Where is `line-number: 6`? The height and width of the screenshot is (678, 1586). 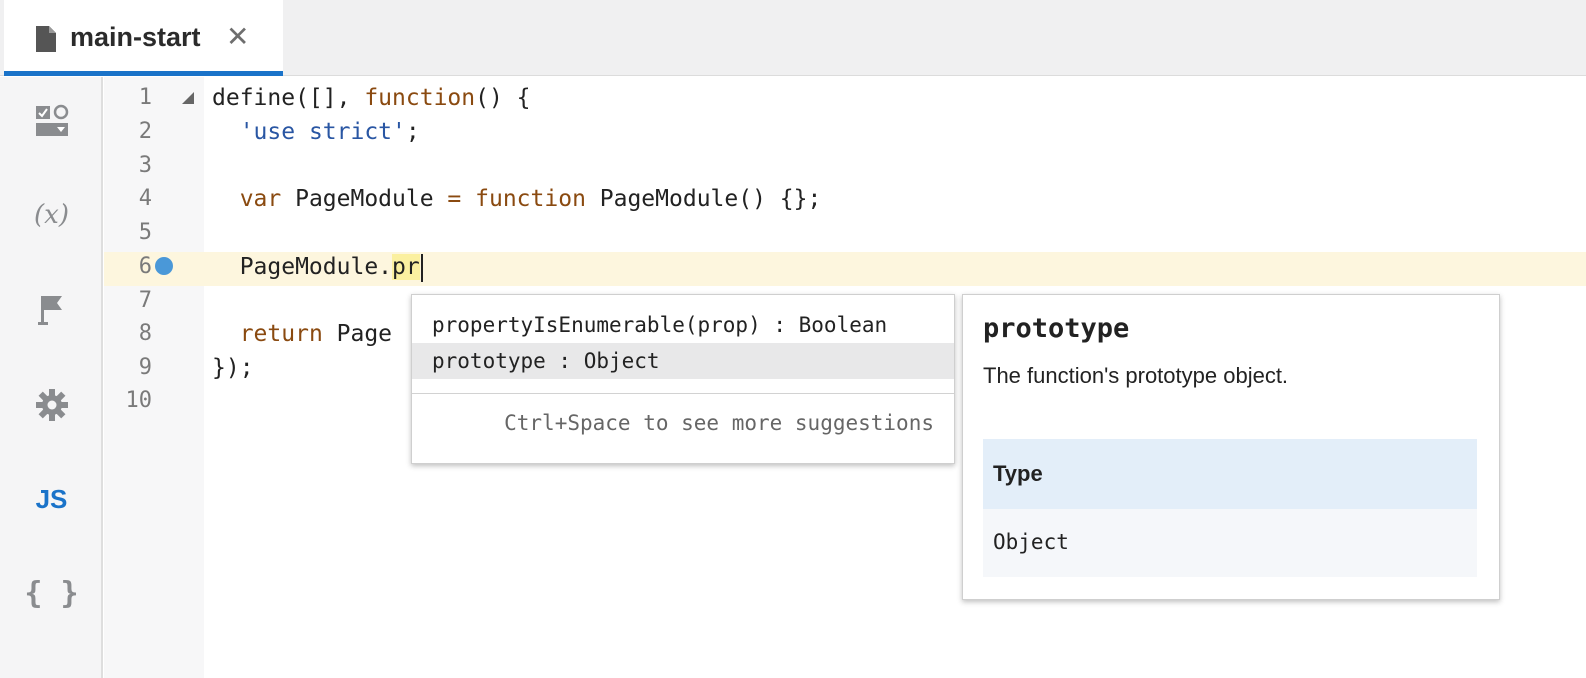 line-number: 6 is located at coordinates (145, 266).